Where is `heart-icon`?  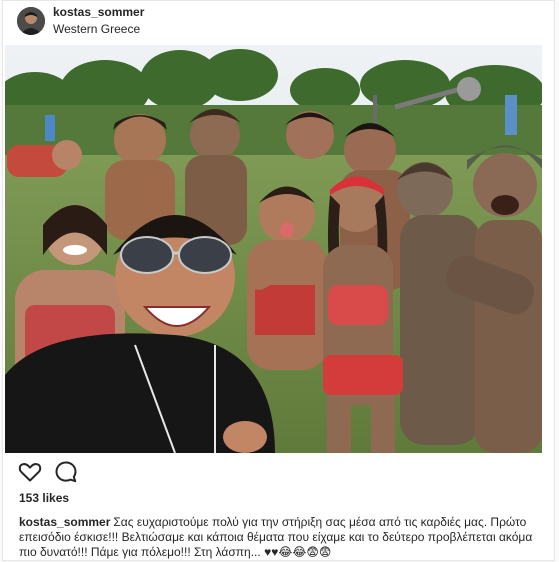 heart-icon is located at coordinates (30, 472).